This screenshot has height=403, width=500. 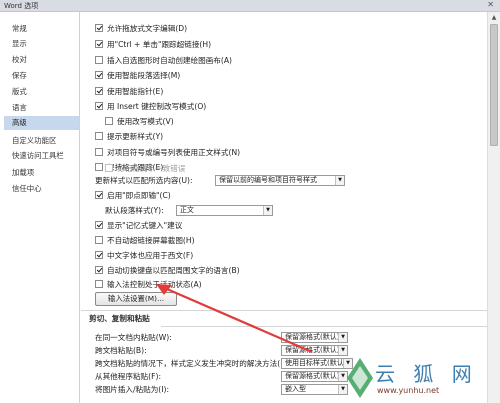 I want to click on sidebar-item-advanced: 高级, so click(x=41, y=123).